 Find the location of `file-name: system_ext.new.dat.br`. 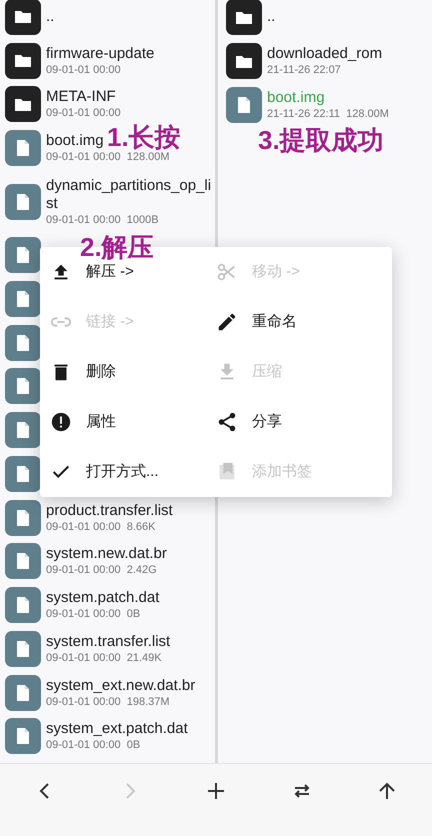

file-name: system_ext.new.dat.br is located at coordinates (121, 685).